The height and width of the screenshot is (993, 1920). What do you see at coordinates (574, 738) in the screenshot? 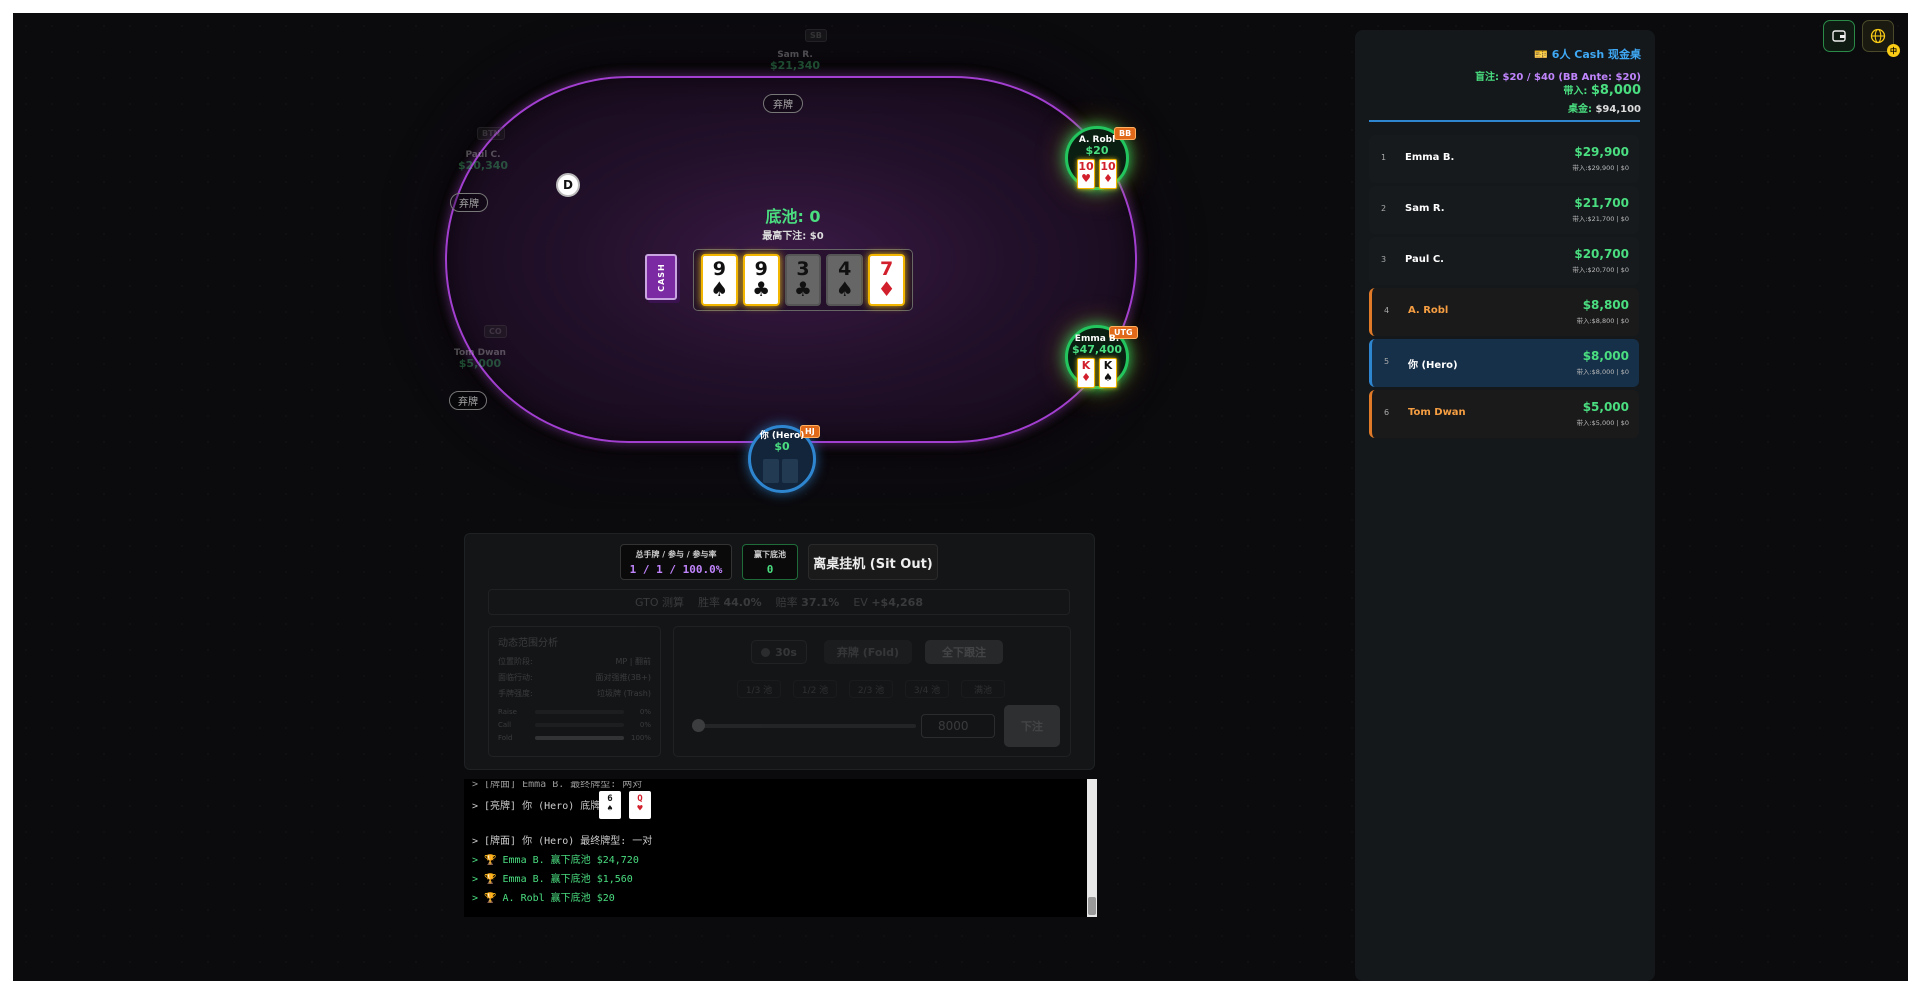
I see `freq-row: Fold 100%` at bounding box center [574, 738].